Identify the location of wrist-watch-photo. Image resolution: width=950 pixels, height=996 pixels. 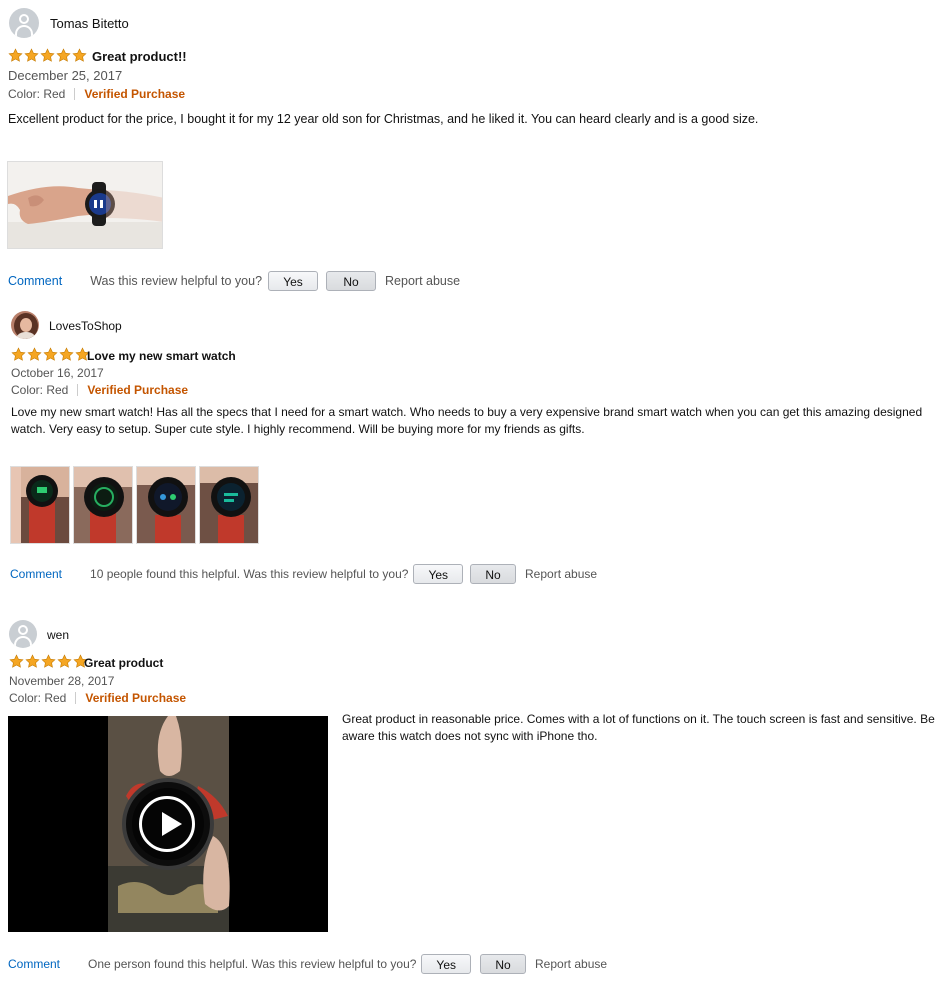
(85, 205).